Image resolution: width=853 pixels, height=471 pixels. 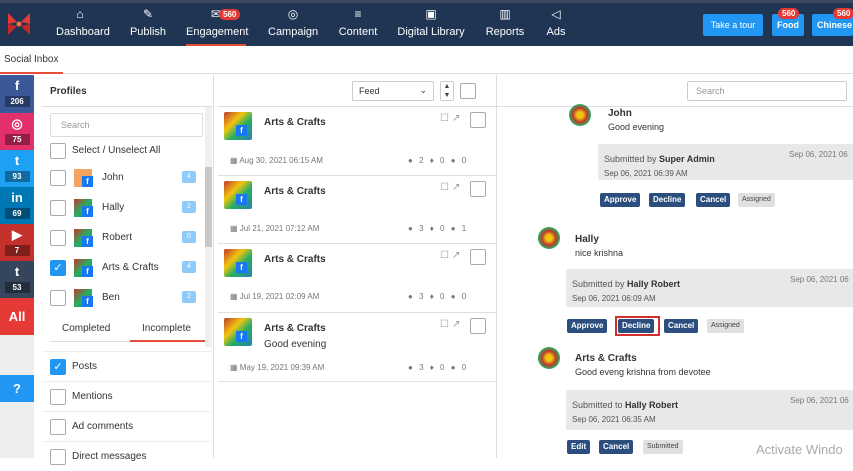 What do you see at coordinates (58, 151) in the screenshot?
I see `select-all-checkbox` at bounding box center [58, 151].